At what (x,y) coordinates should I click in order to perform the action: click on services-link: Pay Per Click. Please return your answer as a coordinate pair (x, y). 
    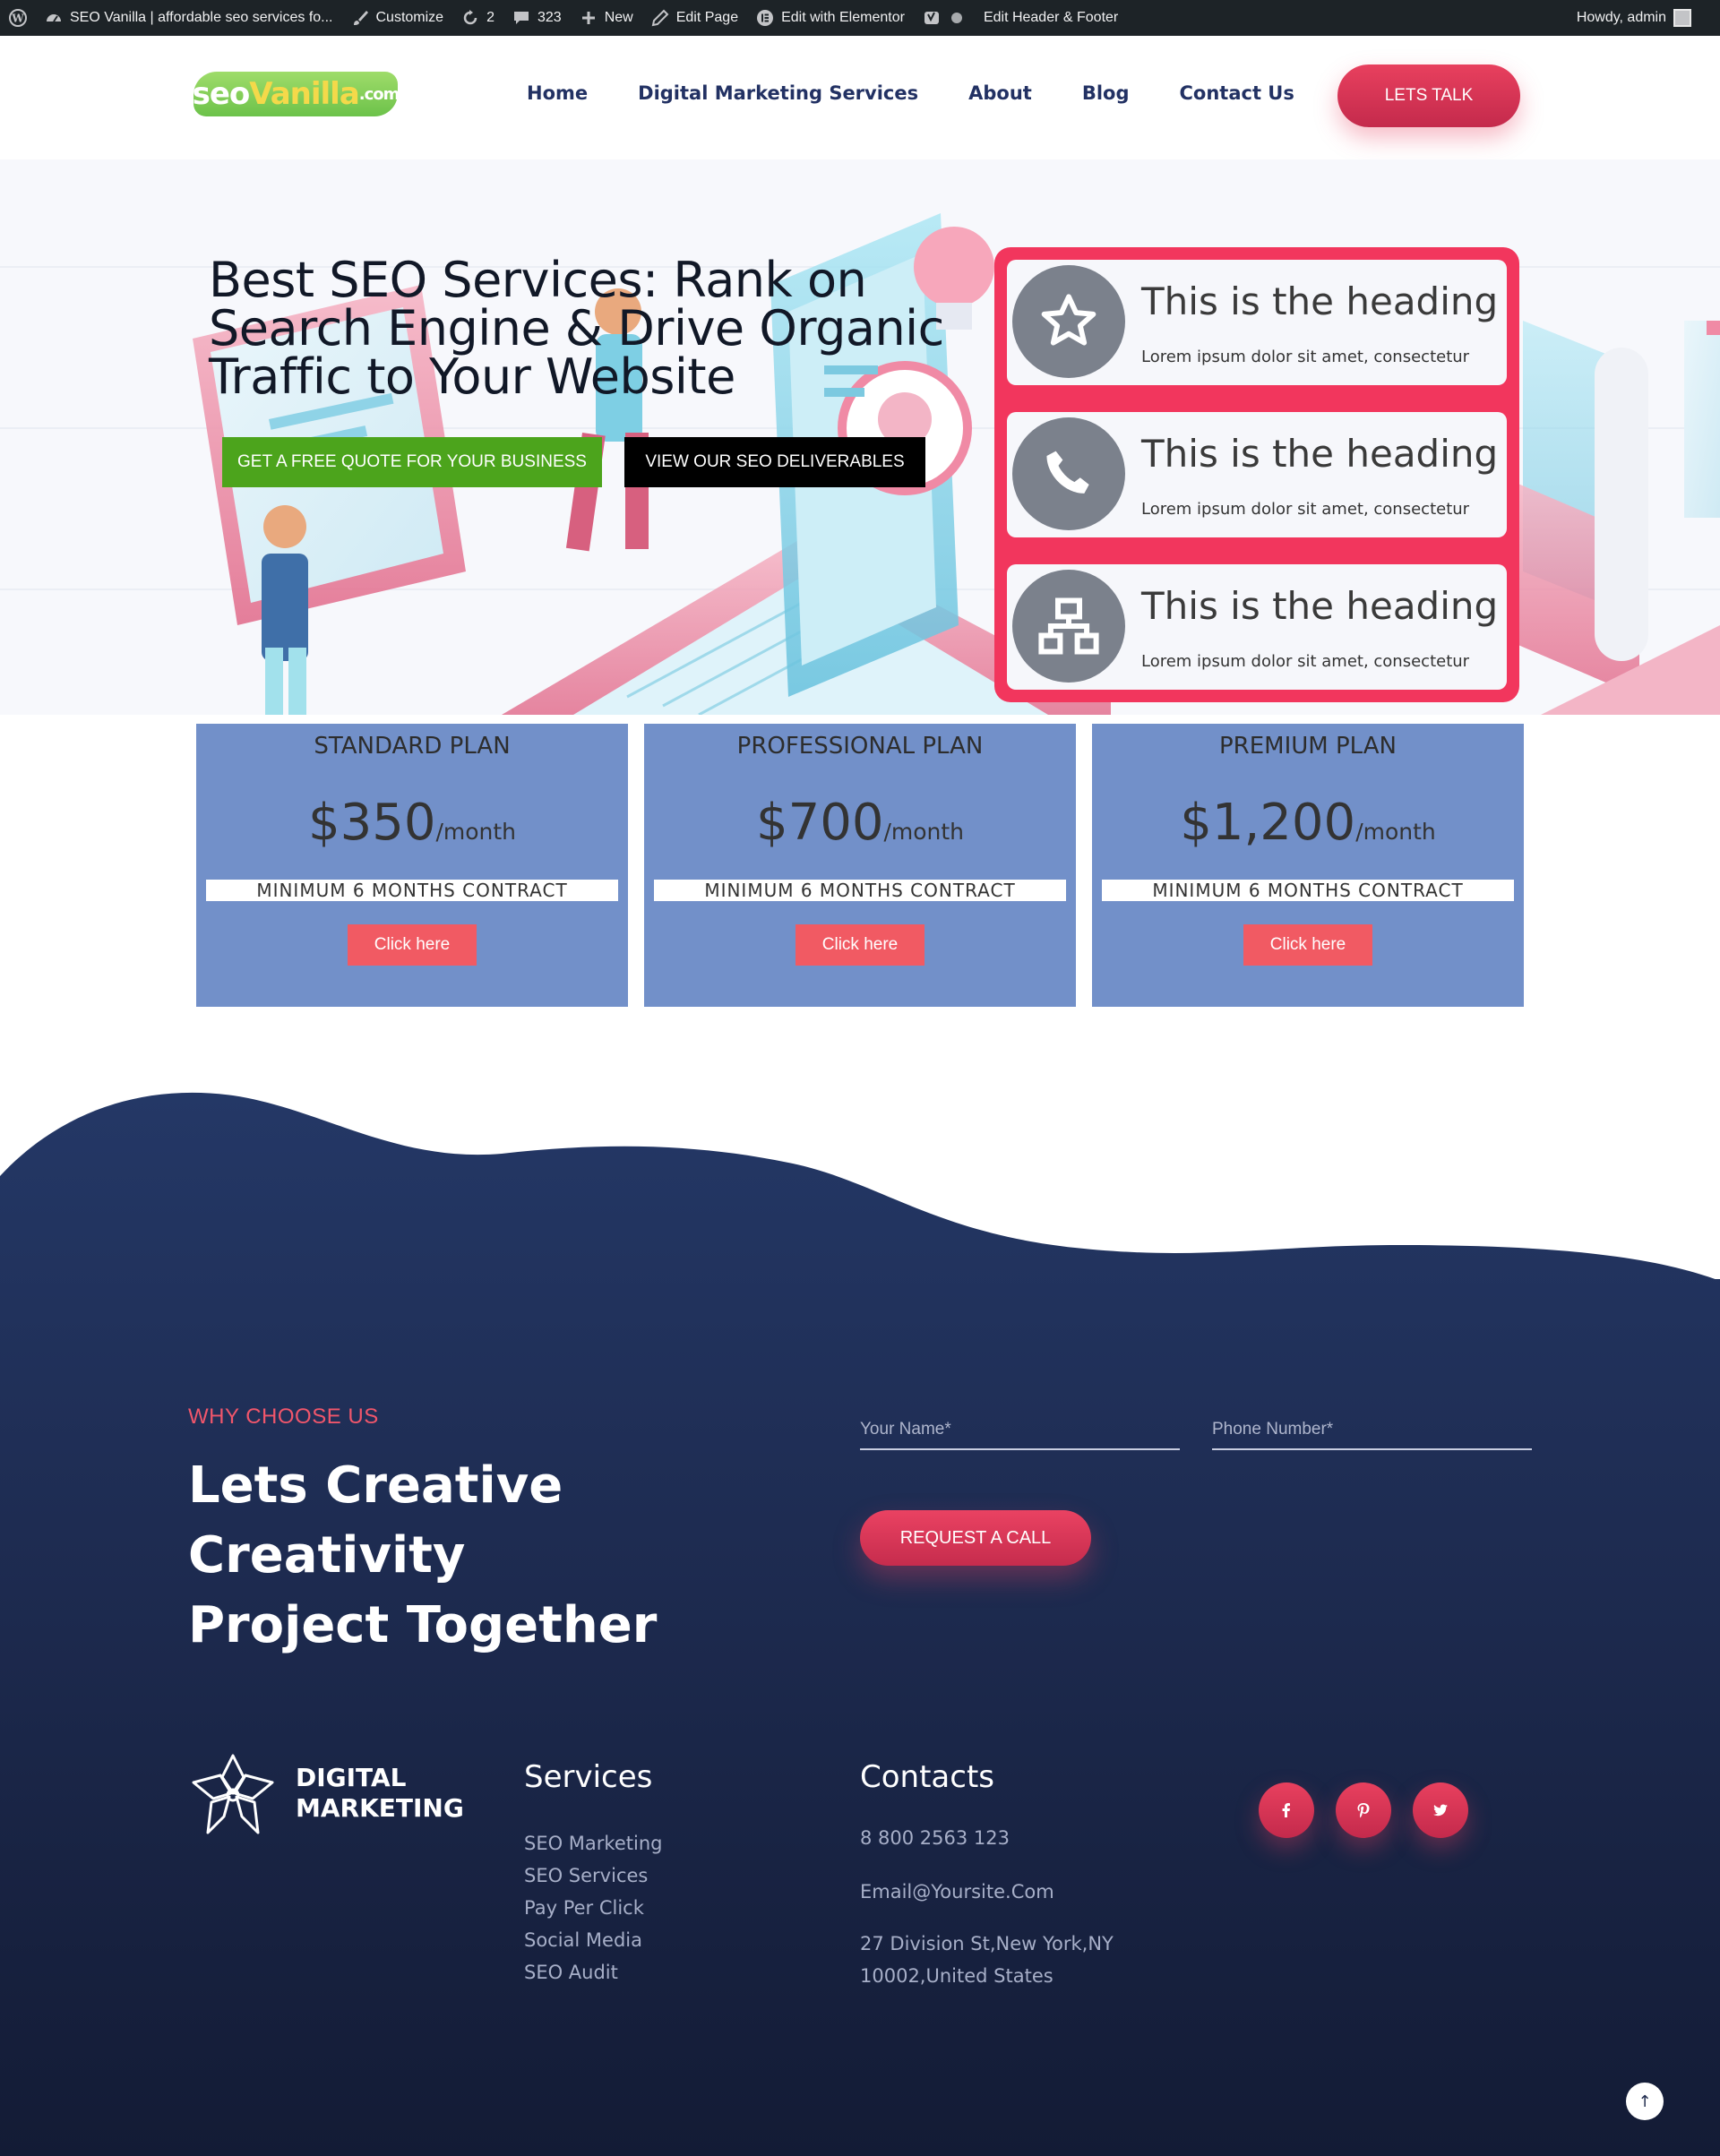
    Looking at the image, I should click on (593, 1908).